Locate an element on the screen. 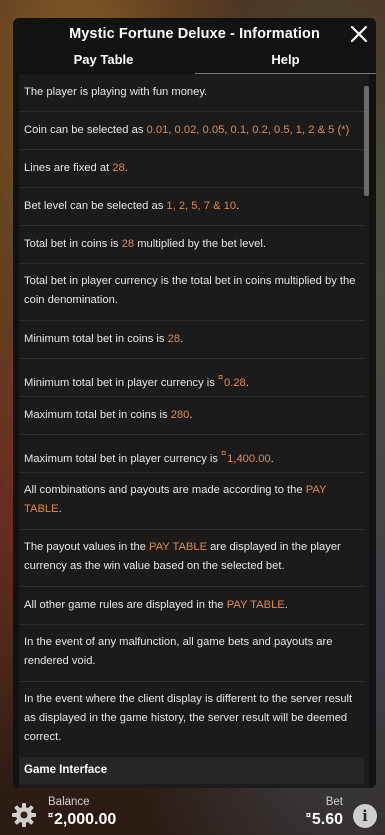 This screenshot has height=835, width=385. rule-text: Bet level can be selected as is located at coordinates (95, 206).